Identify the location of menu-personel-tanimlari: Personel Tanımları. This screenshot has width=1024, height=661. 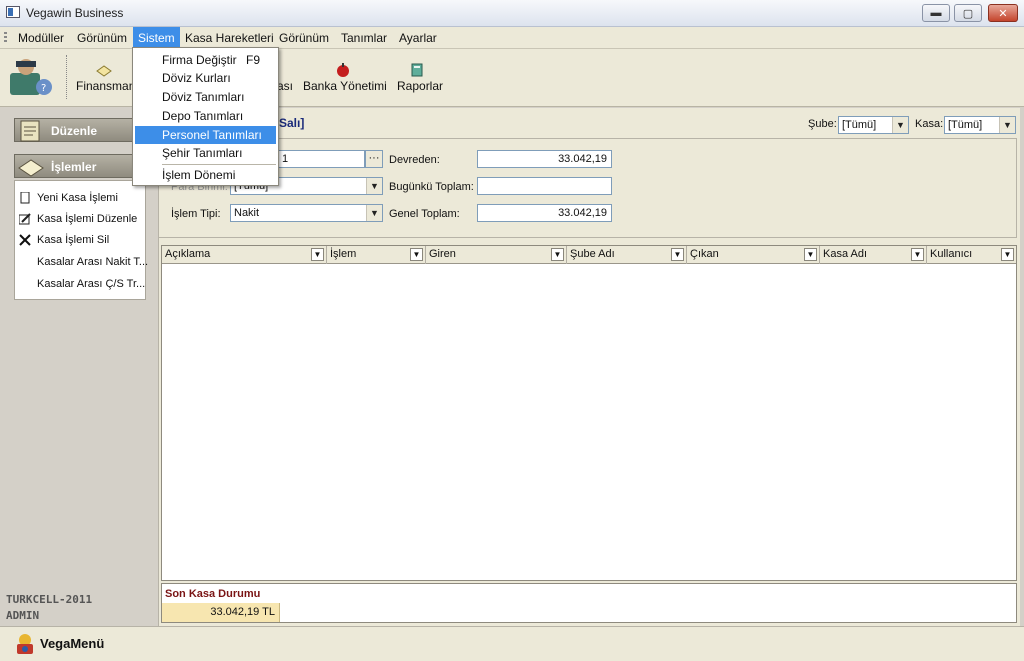
(205, 135).